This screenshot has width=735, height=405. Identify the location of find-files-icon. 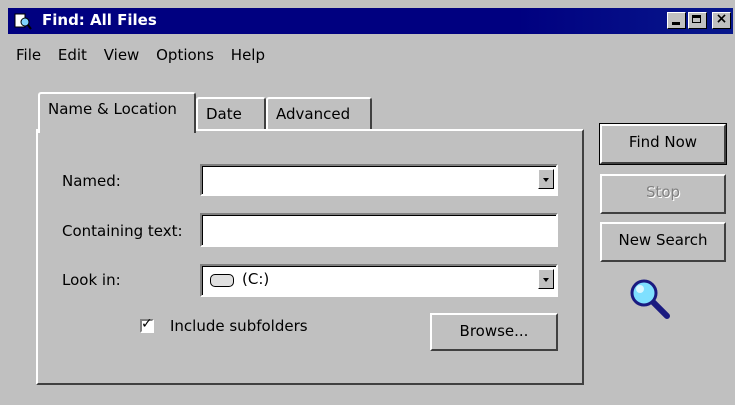
(23, 21).